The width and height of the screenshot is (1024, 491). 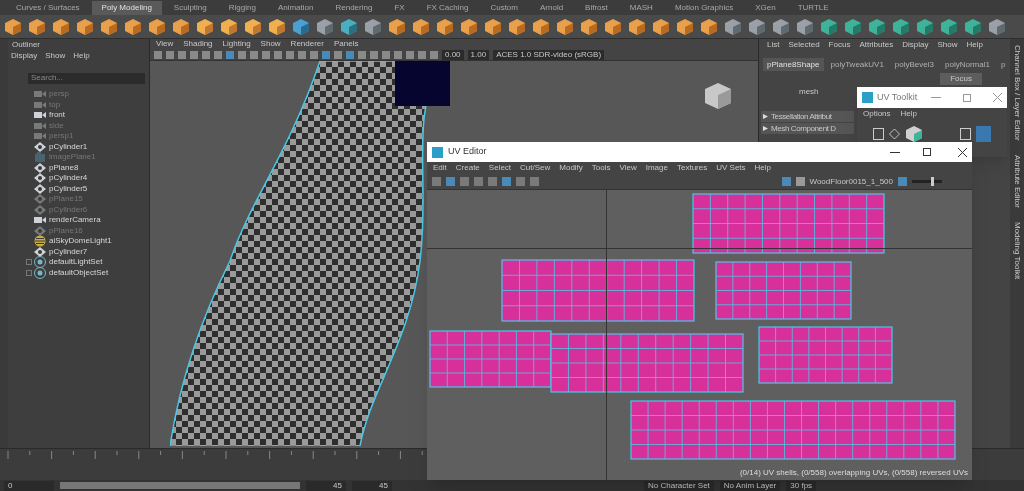 I want to click on status-text: (0/14) UV shells, (0/558) overlapping UVs, (0/558) reversed UVs, so click(x=853, y=473).